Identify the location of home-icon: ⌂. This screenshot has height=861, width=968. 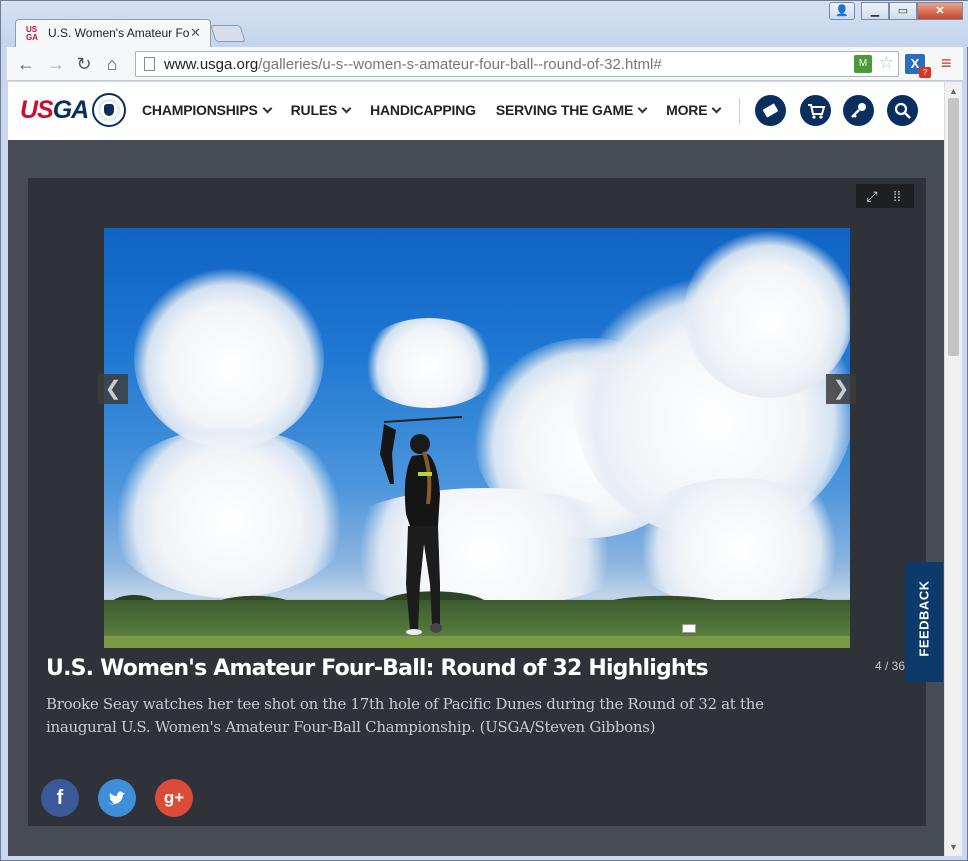
(112, 64).